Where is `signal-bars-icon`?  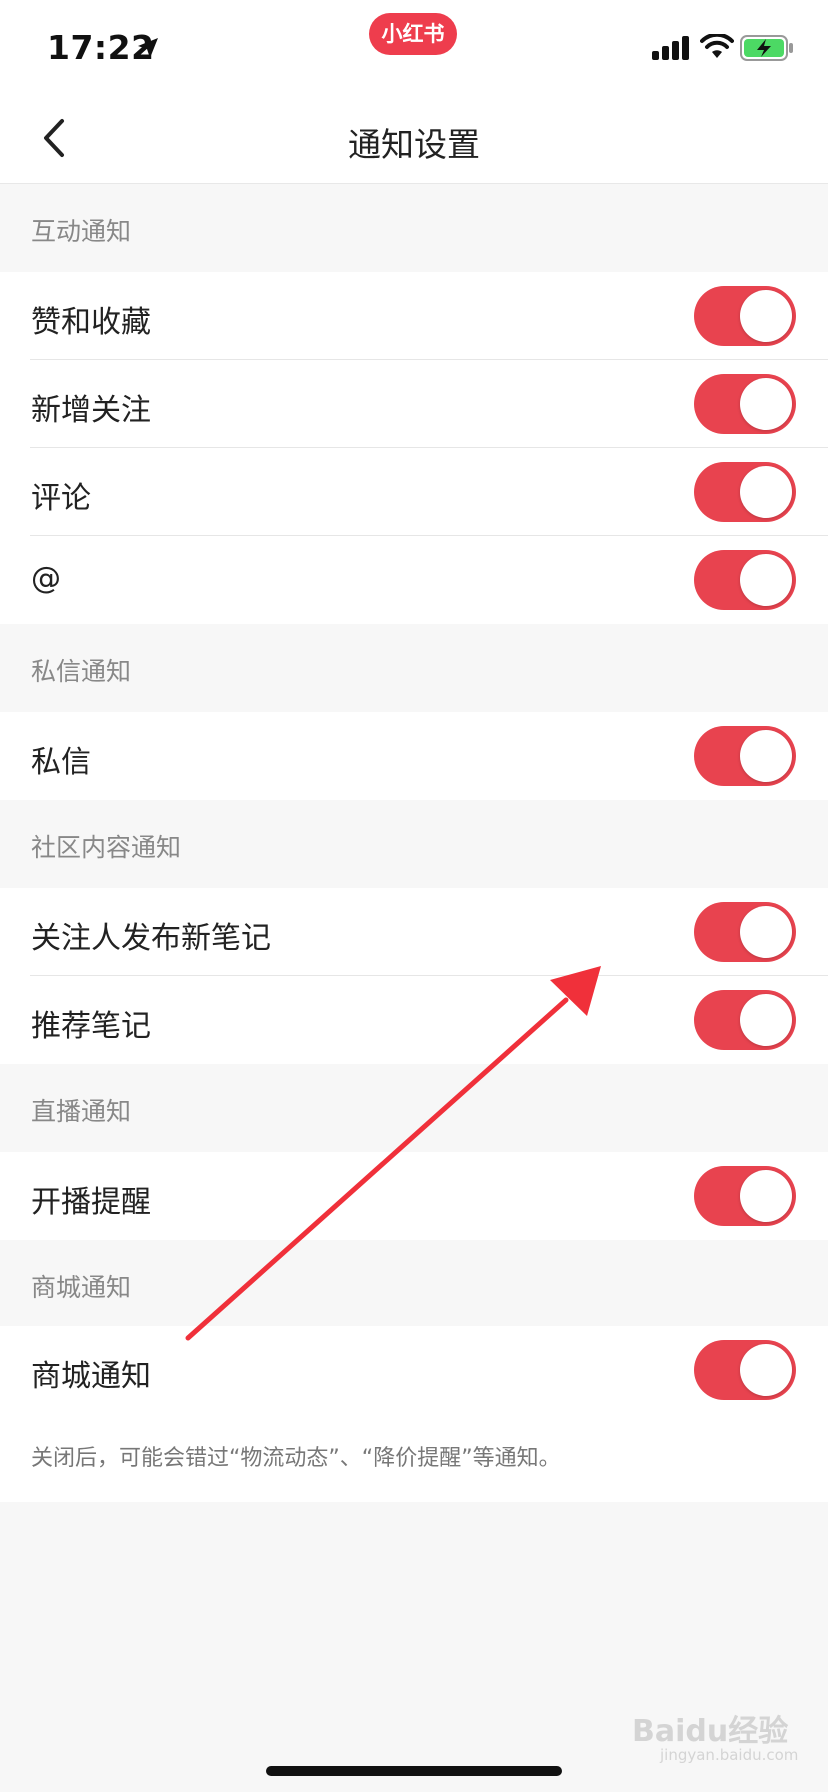 signal-bars-icon is located at coordinates (670, 48).